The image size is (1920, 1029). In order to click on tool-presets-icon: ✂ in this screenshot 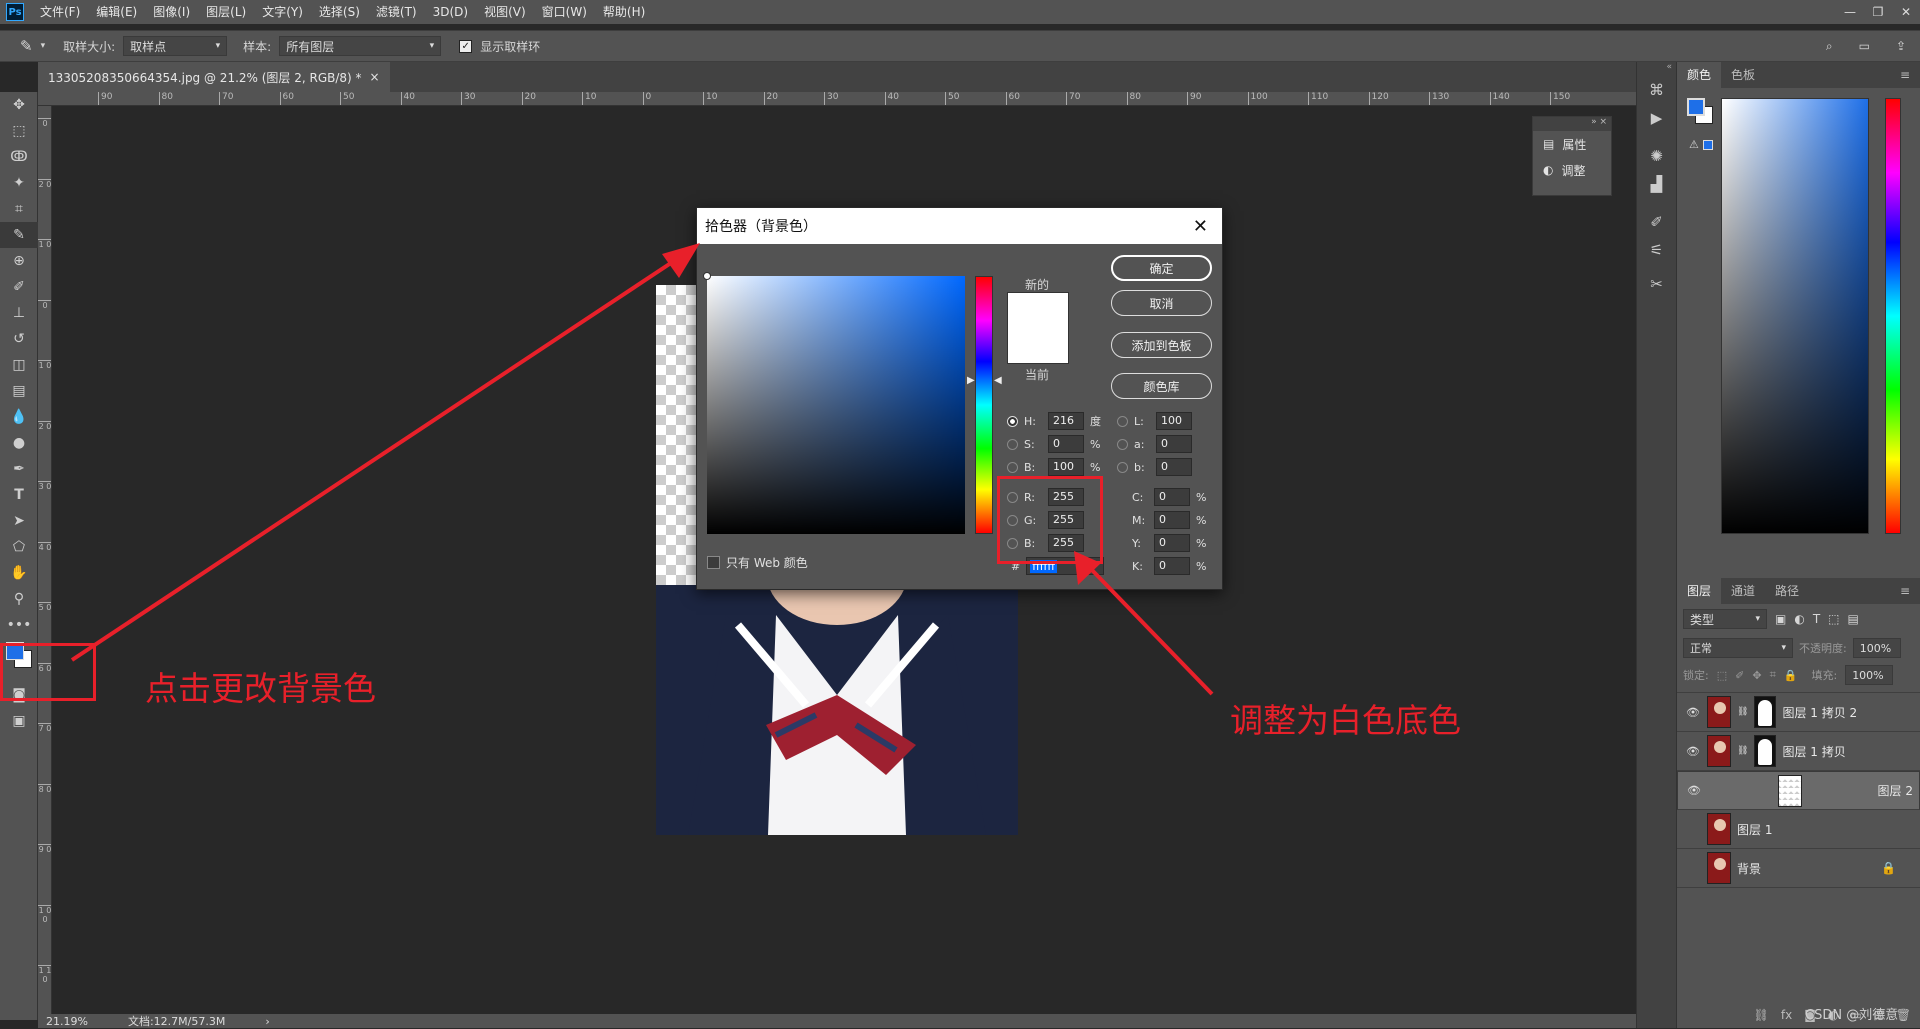, I will do `click(1656, 284)`.